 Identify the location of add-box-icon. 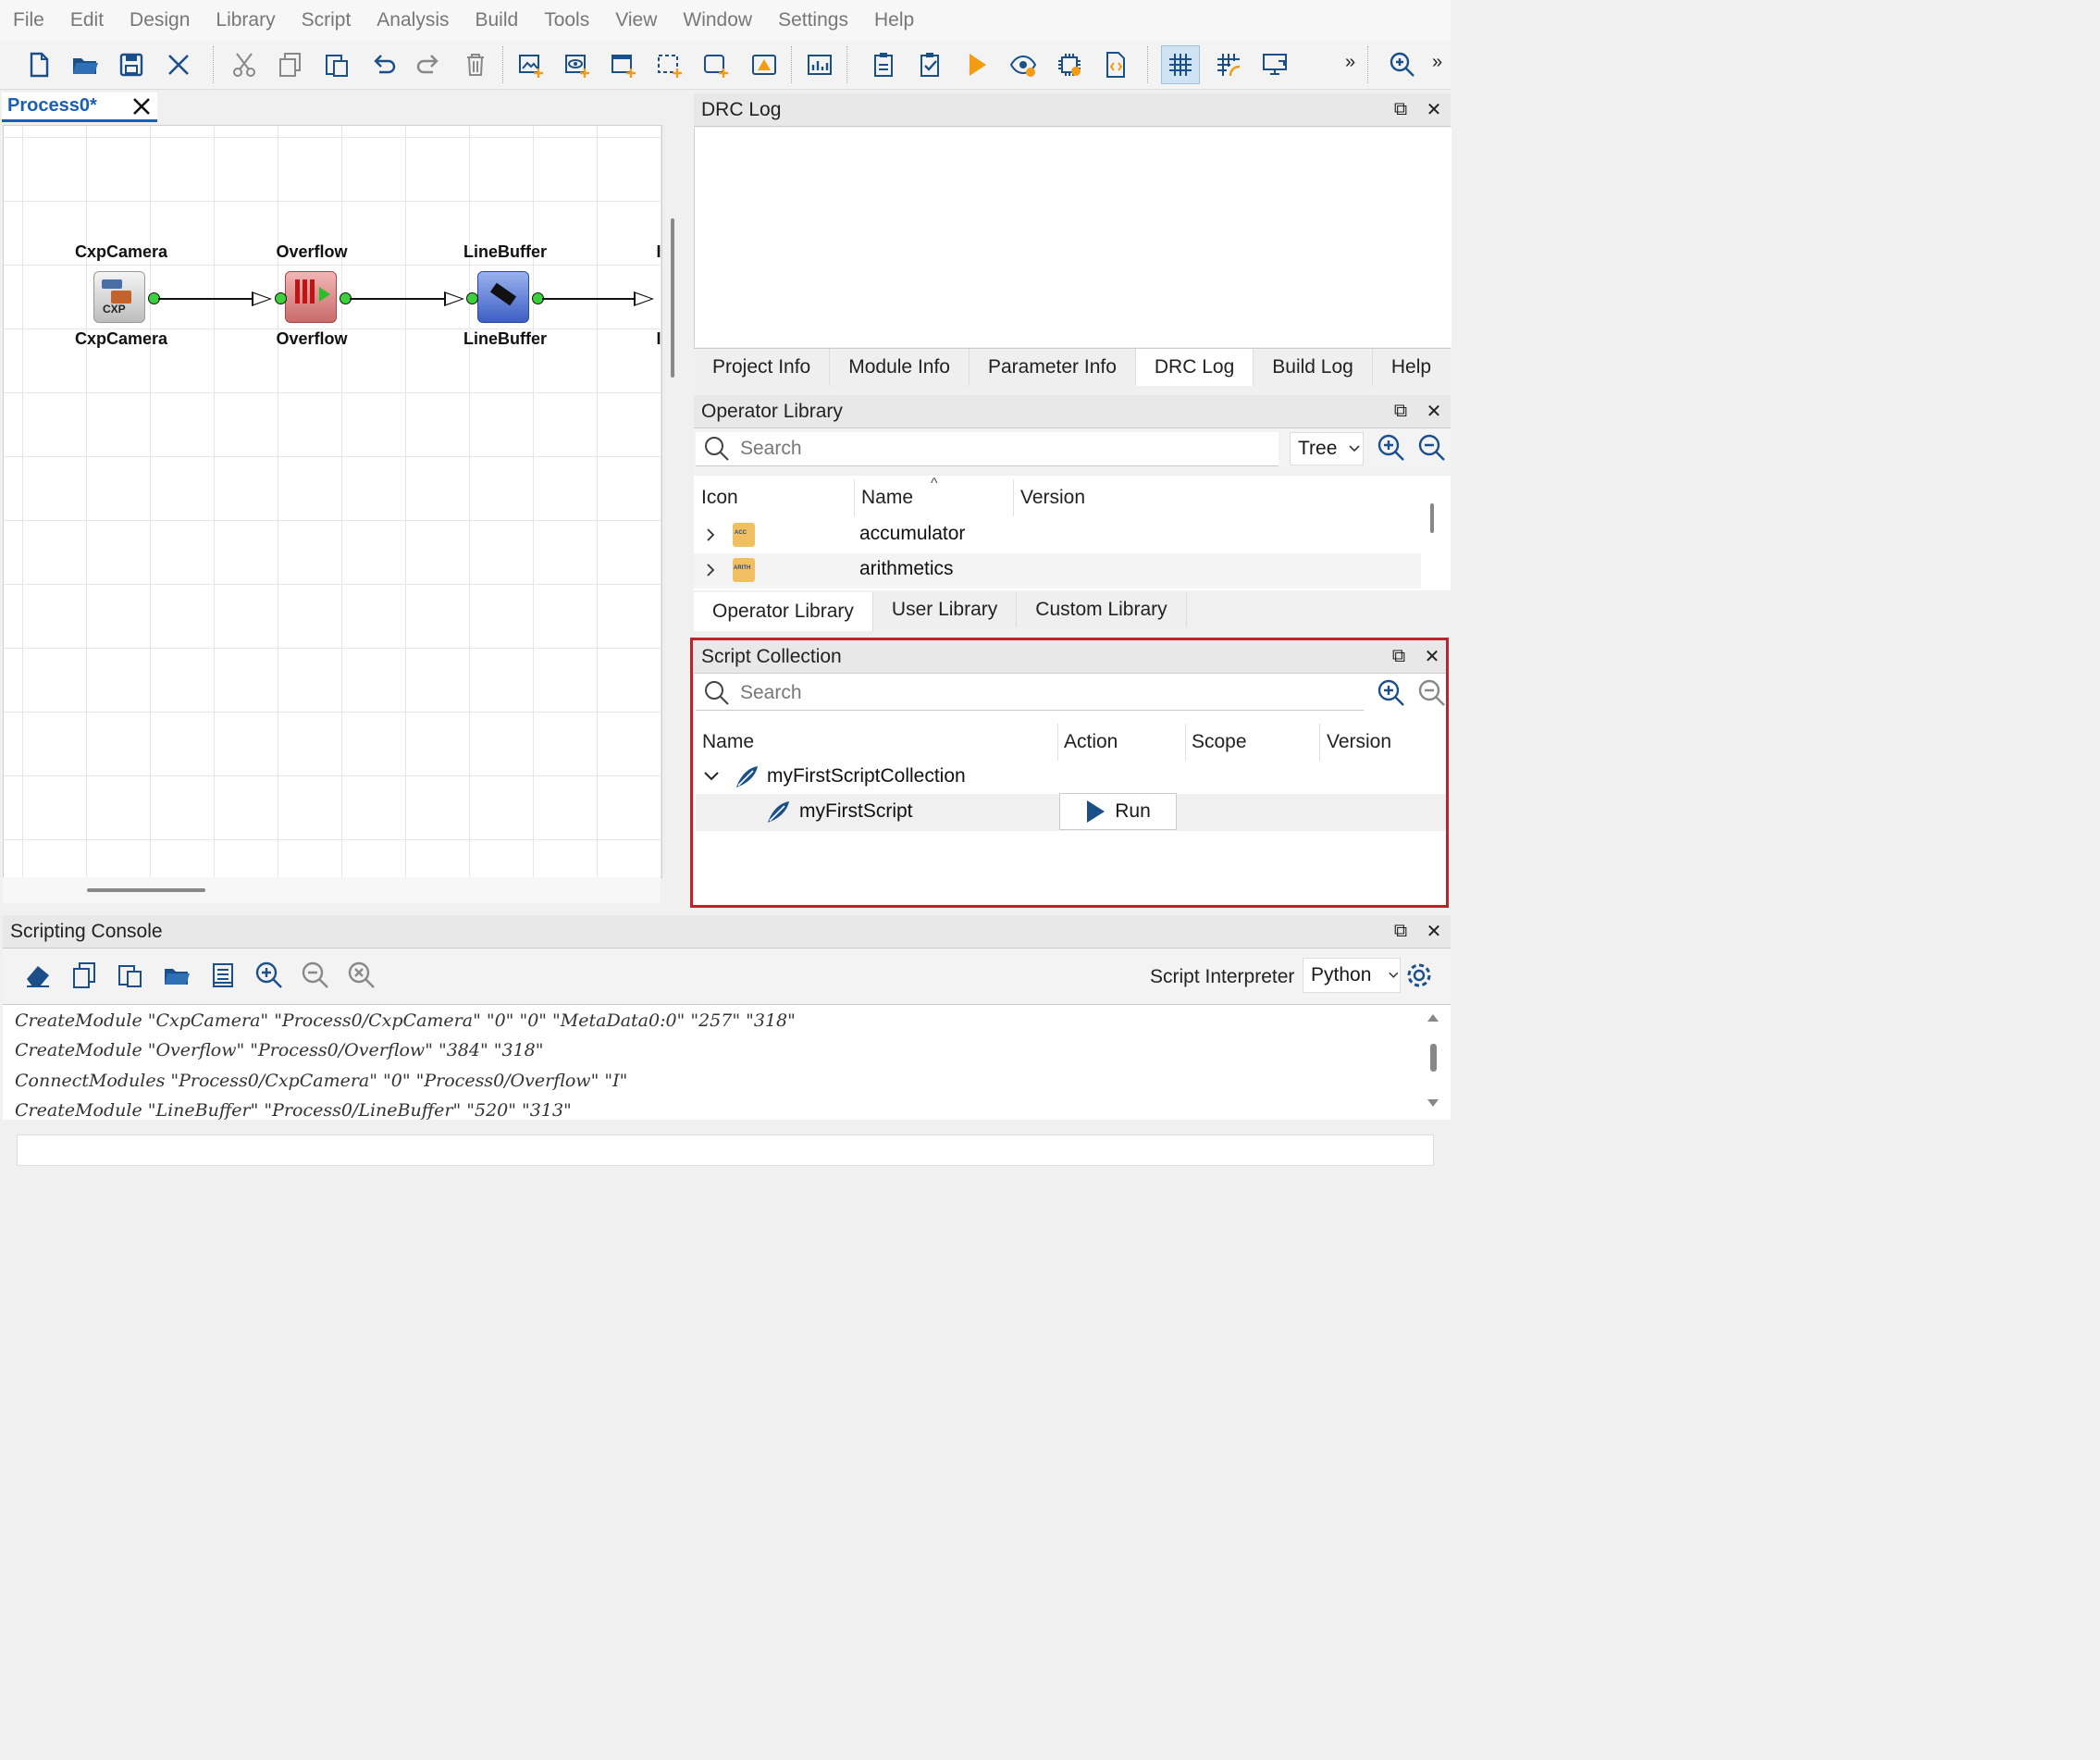
(716, 64).